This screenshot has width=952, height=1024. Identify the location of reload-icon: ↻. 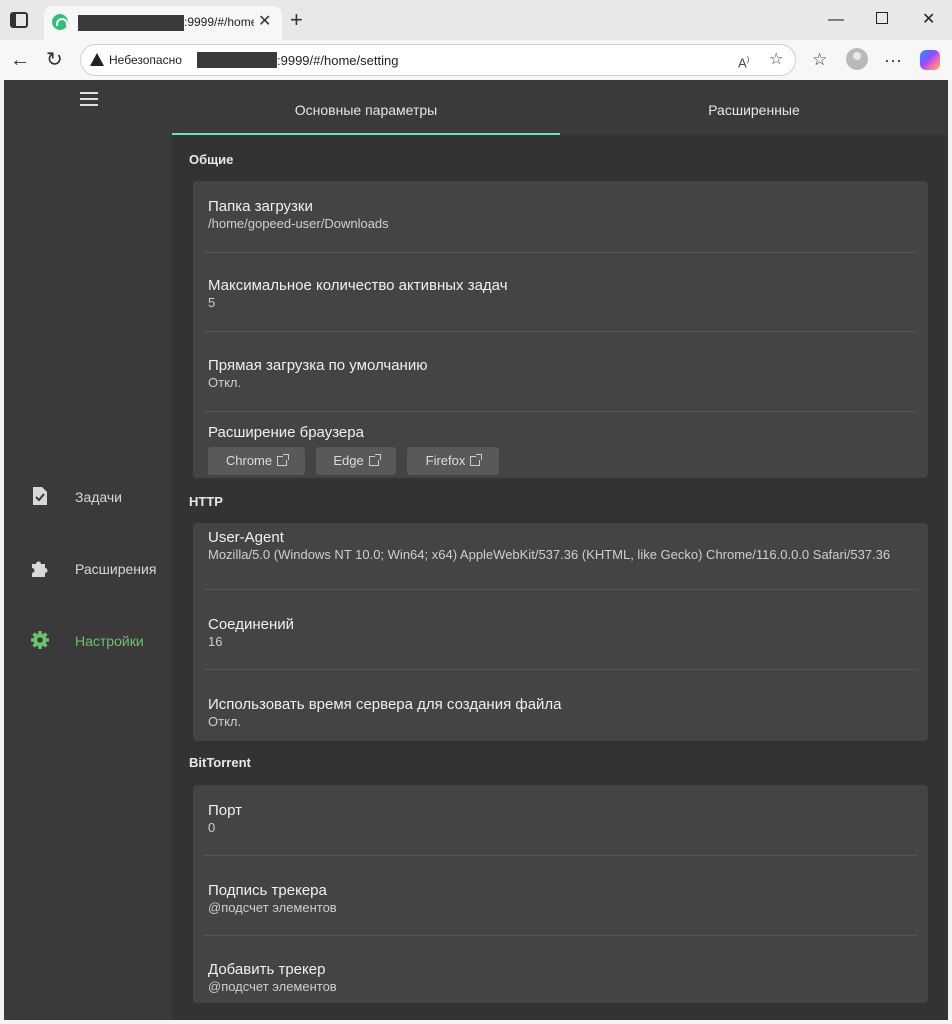
(54, 60).